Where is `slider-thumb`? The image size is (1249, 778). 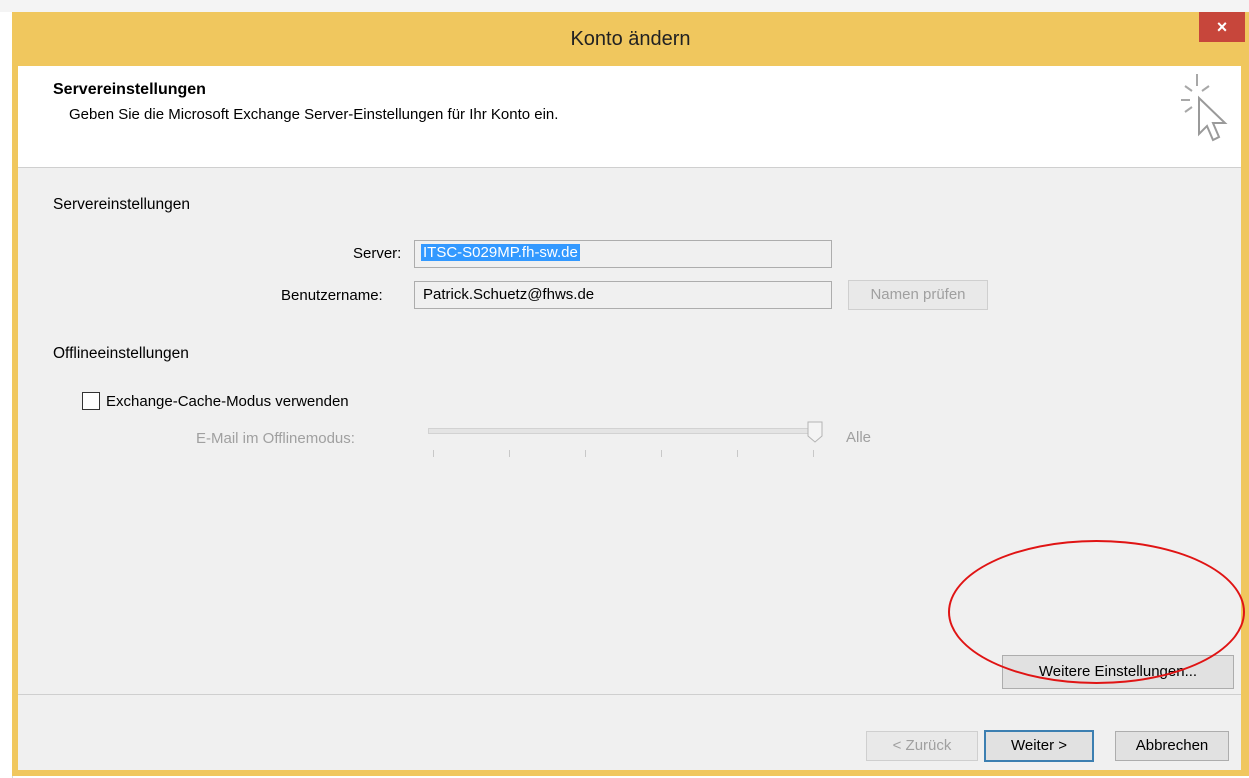
slider-thumb is located at coordinates (815, 432).